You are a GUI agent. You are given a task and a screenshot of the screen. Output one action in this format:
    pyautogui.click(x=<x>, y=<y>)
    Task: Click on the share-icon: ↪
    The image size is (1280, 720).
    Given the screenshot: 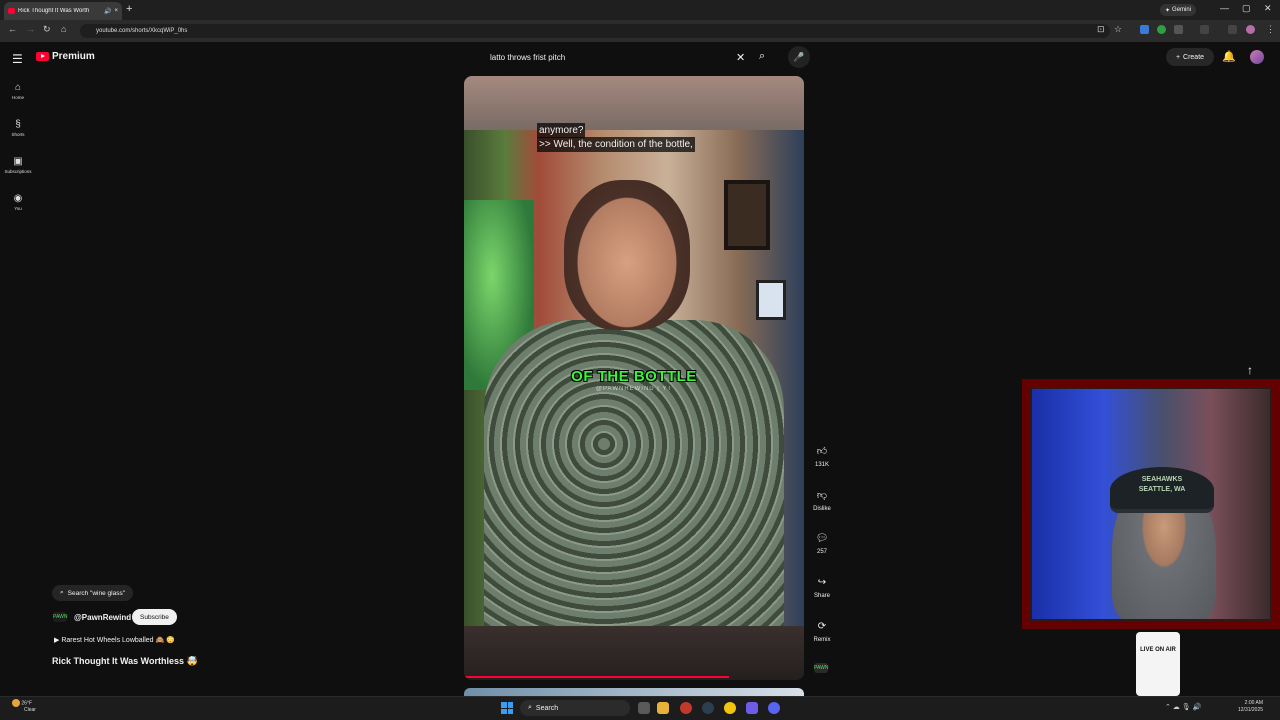 What is the action you would take?
    pyautogui.click(x=822, y=582)
    